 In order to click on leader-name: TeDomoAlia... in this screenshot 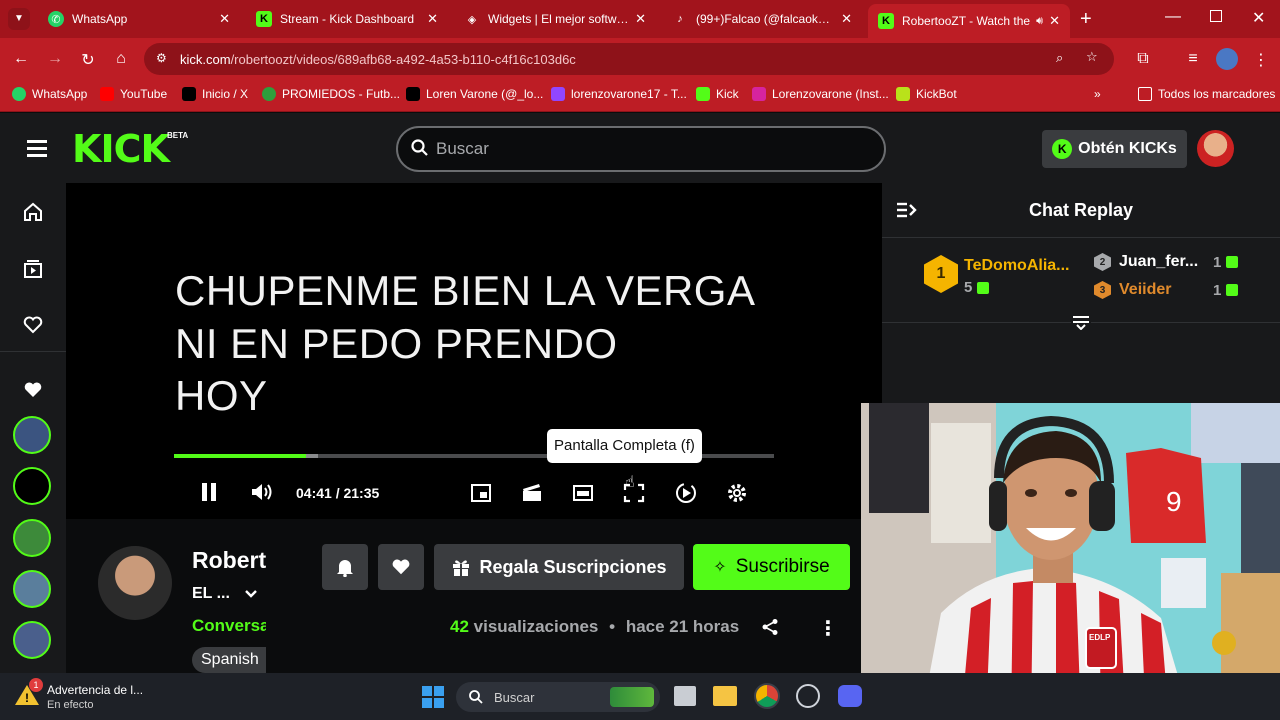, I will do `click(1017, 266)`.